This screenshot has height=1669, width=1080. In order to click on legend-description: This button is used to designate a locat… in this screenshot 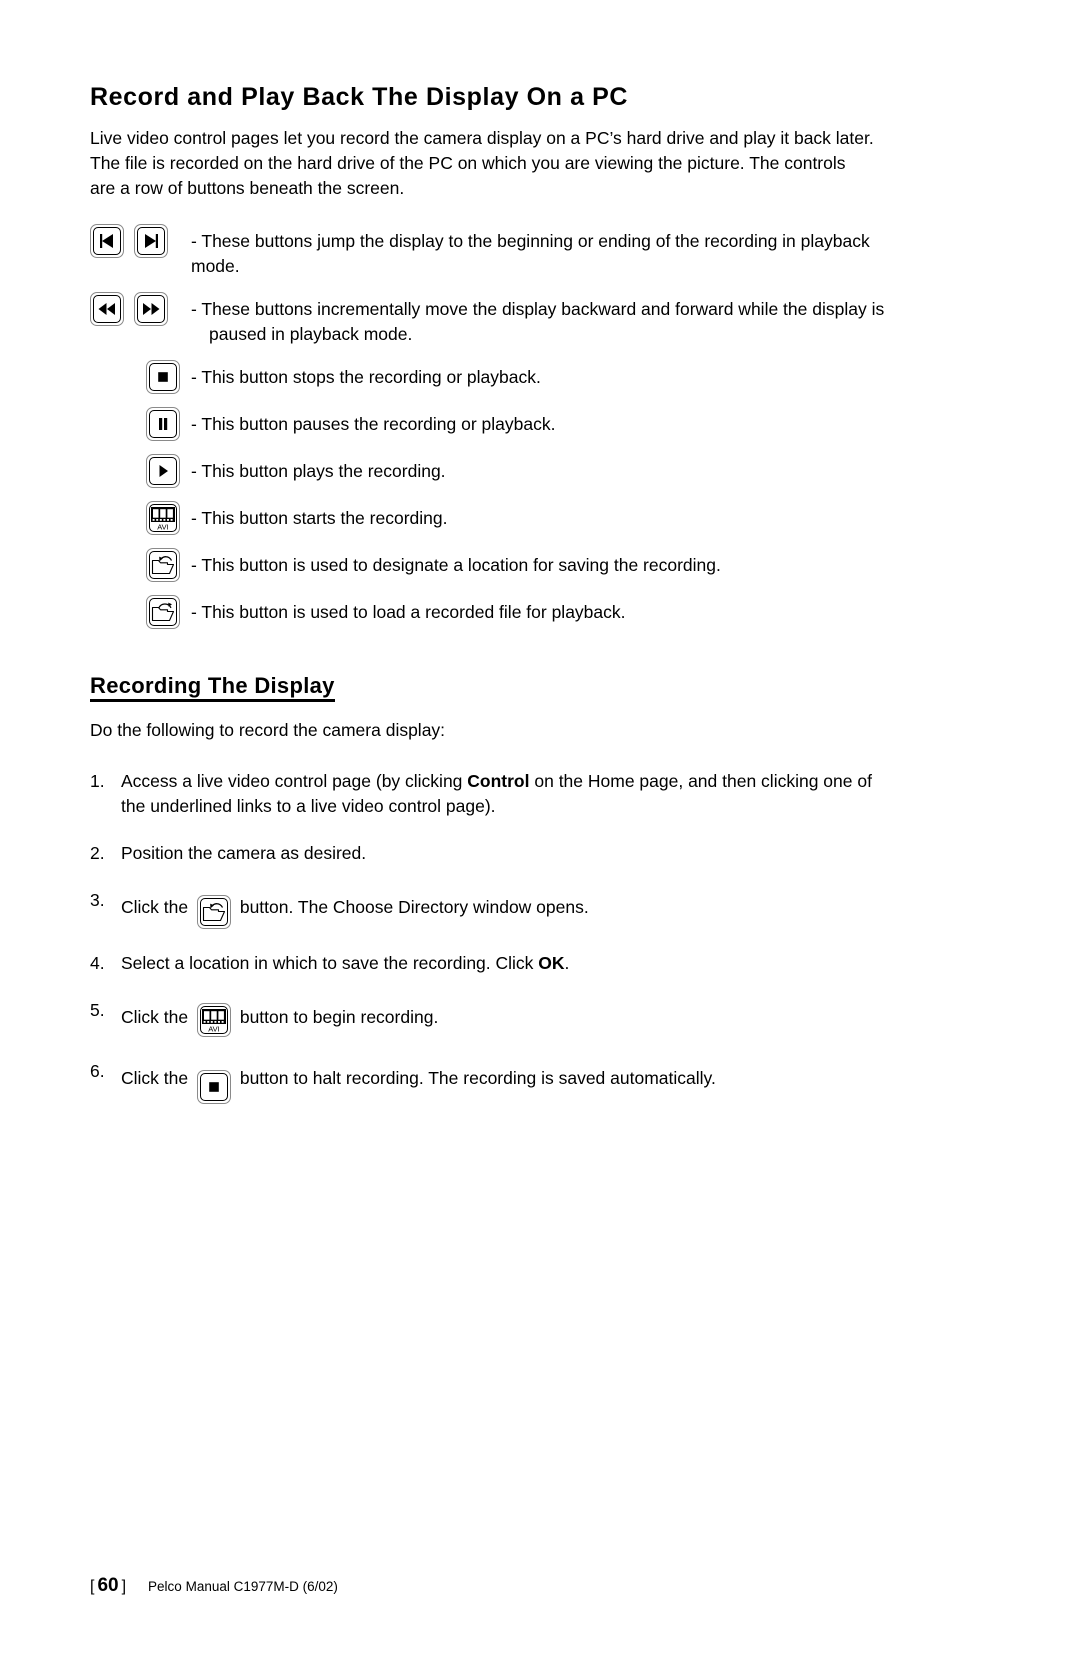, I will do `click(461, 564)`.